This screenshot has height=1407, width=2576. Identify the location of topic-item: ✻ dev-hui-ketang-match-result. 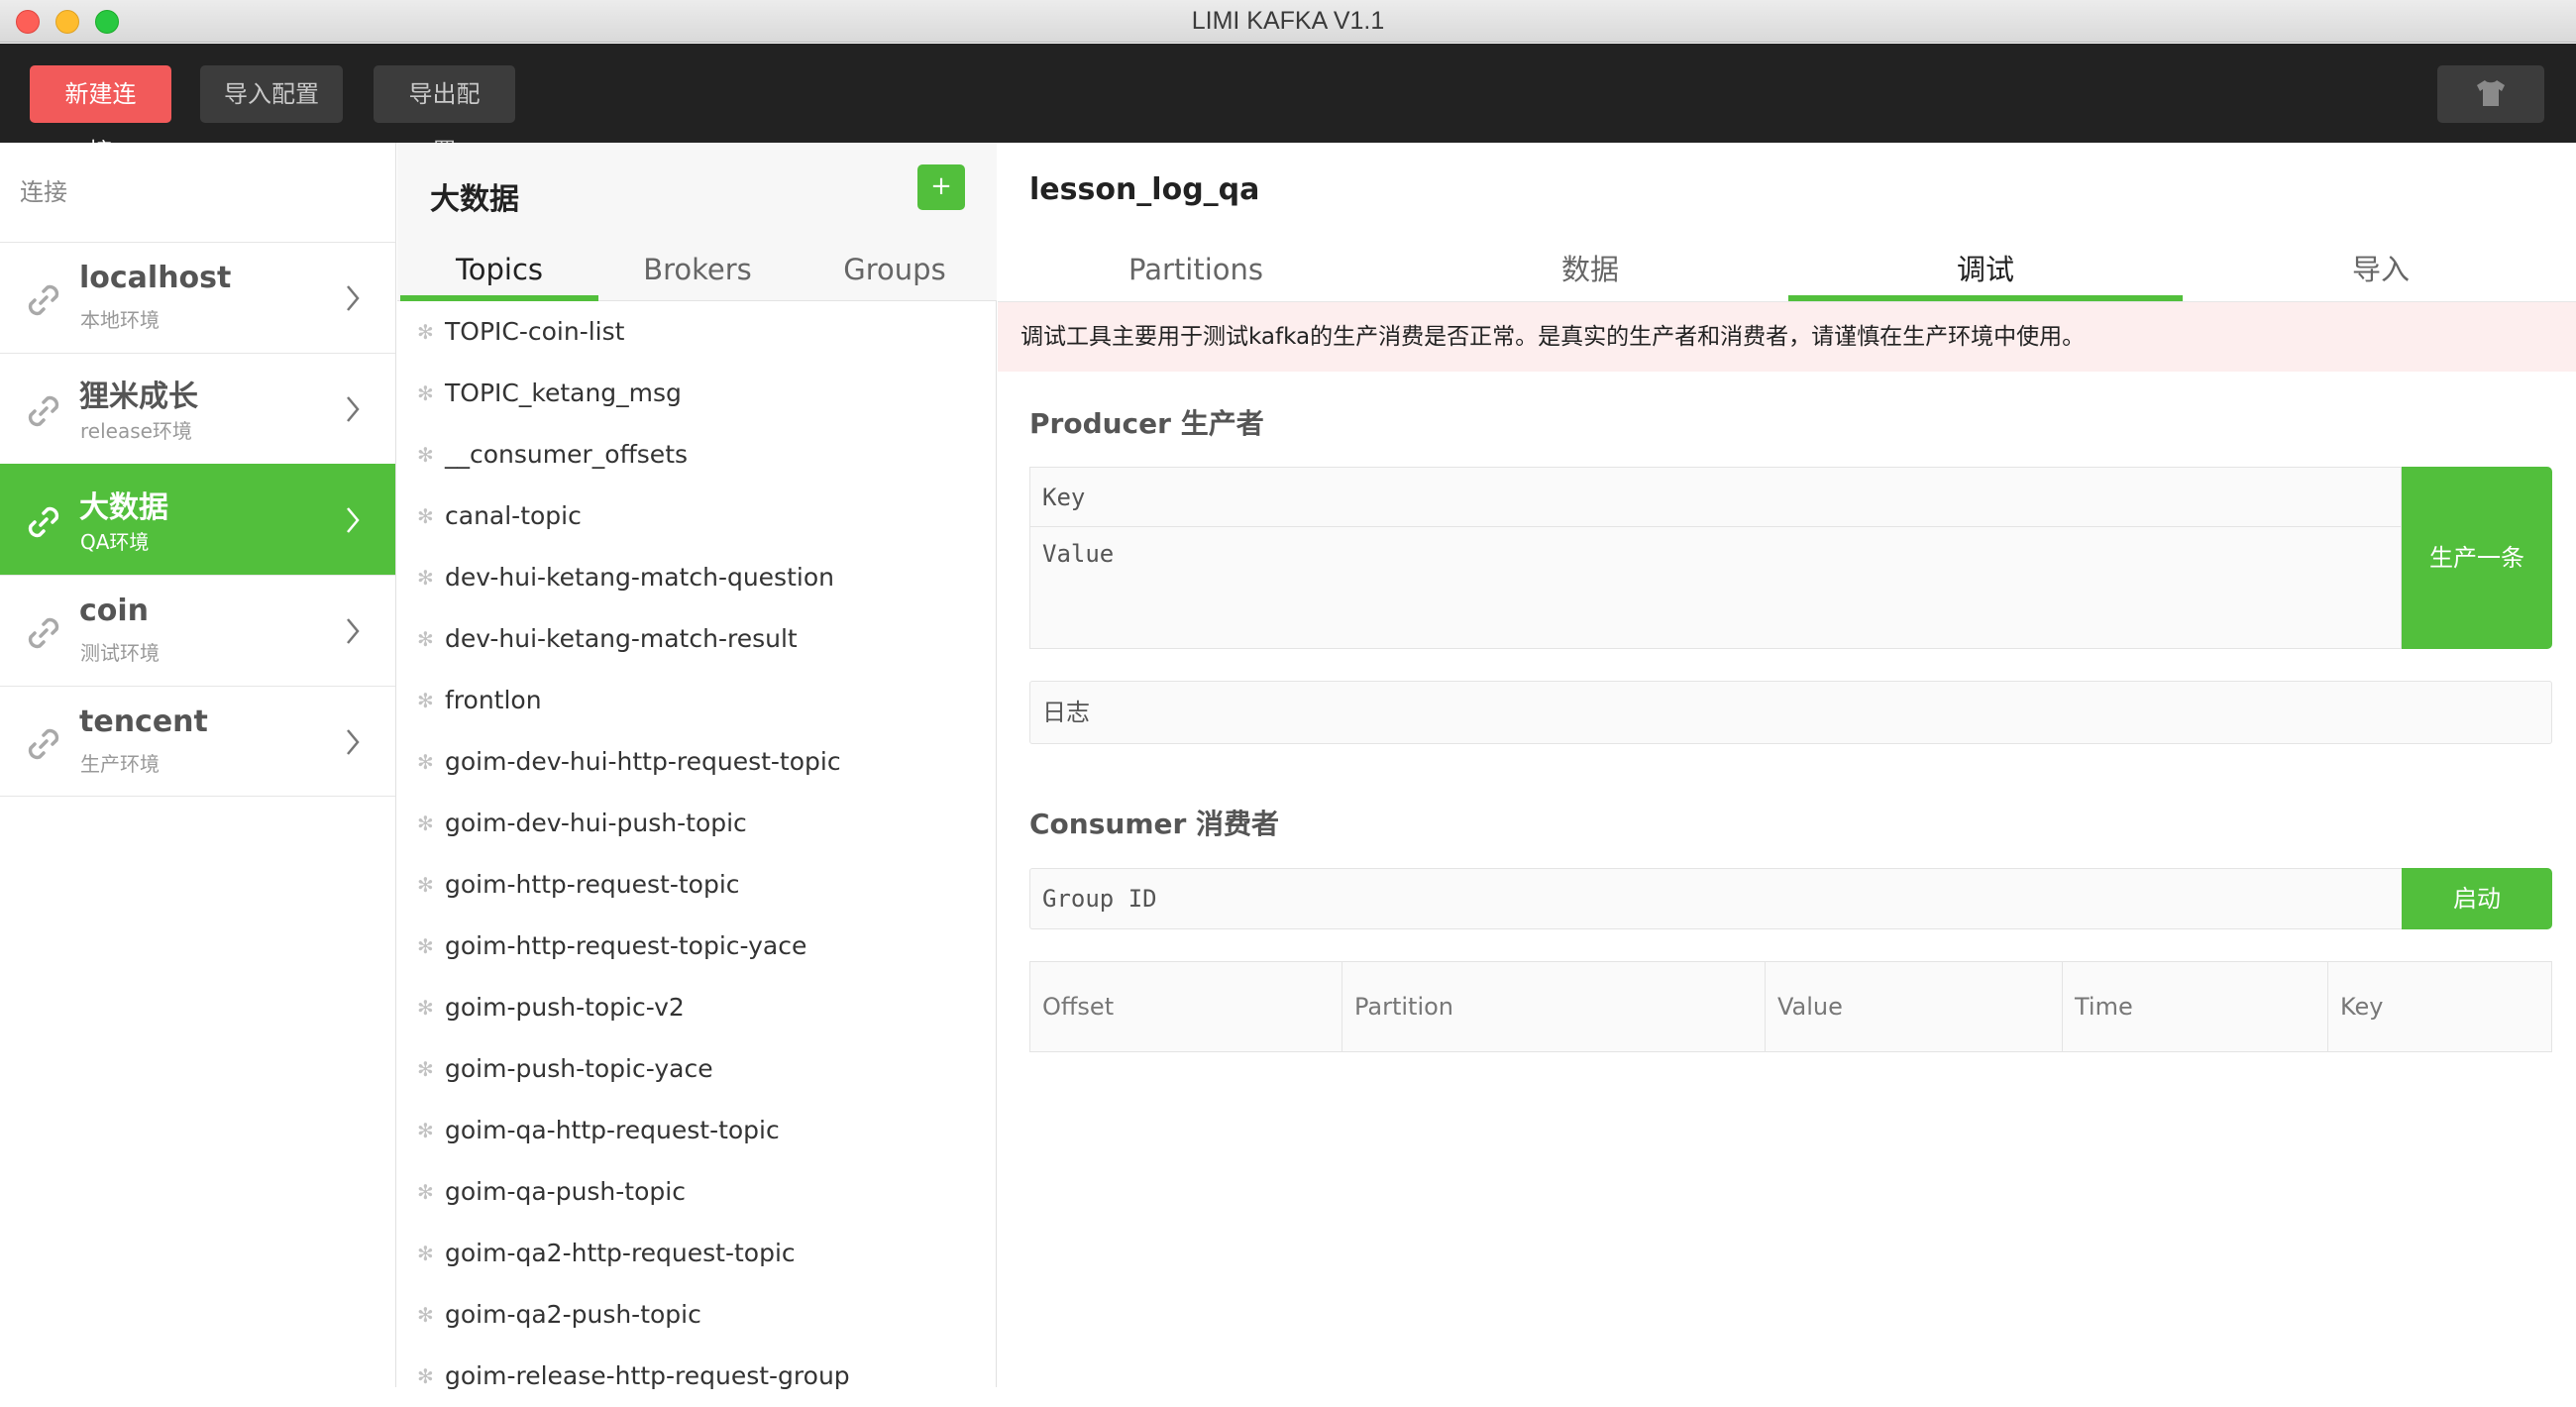
(697, 639).